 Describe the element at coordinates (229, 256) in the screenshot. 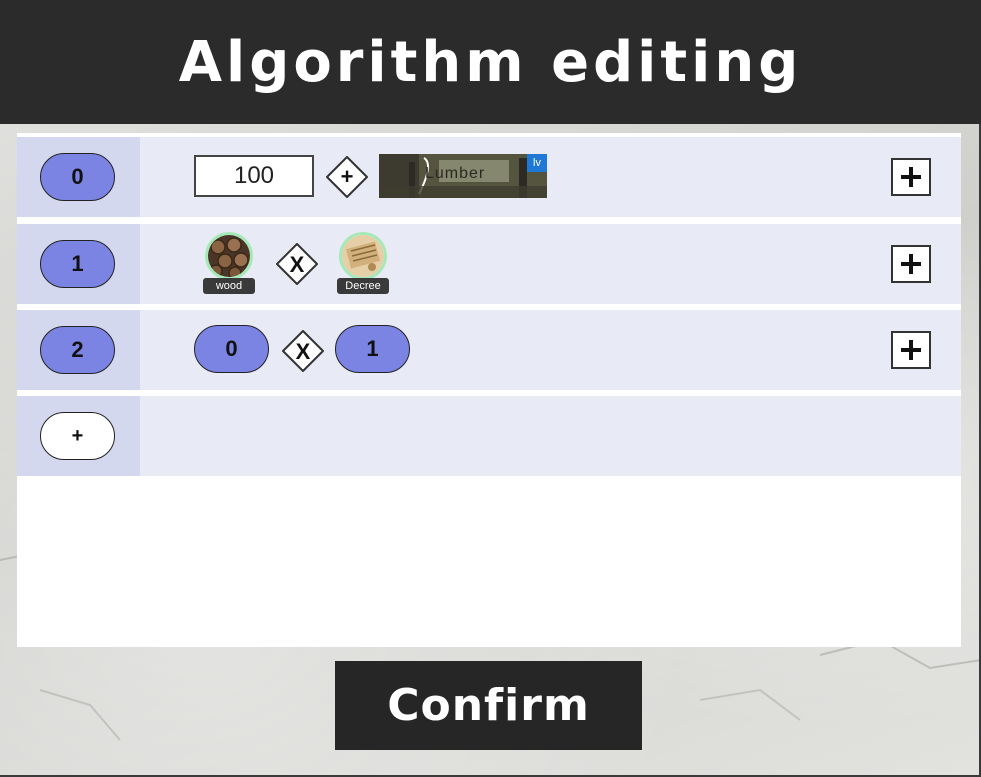

I see `wood-logs-icon` at that location.